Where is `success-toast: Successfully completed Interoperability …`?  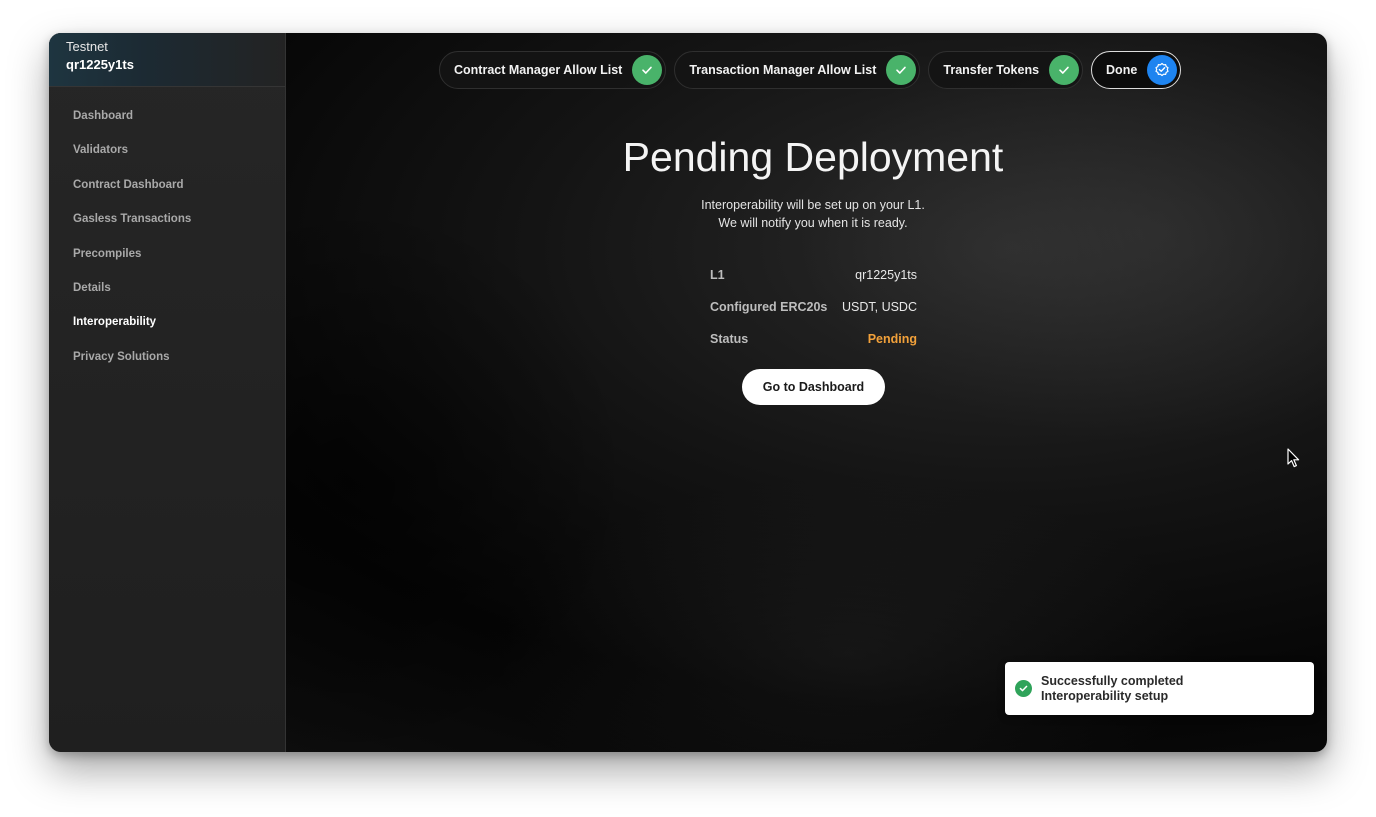
success-toast: Successfully completed Interoperability … is located at coordinates (1159, 688).